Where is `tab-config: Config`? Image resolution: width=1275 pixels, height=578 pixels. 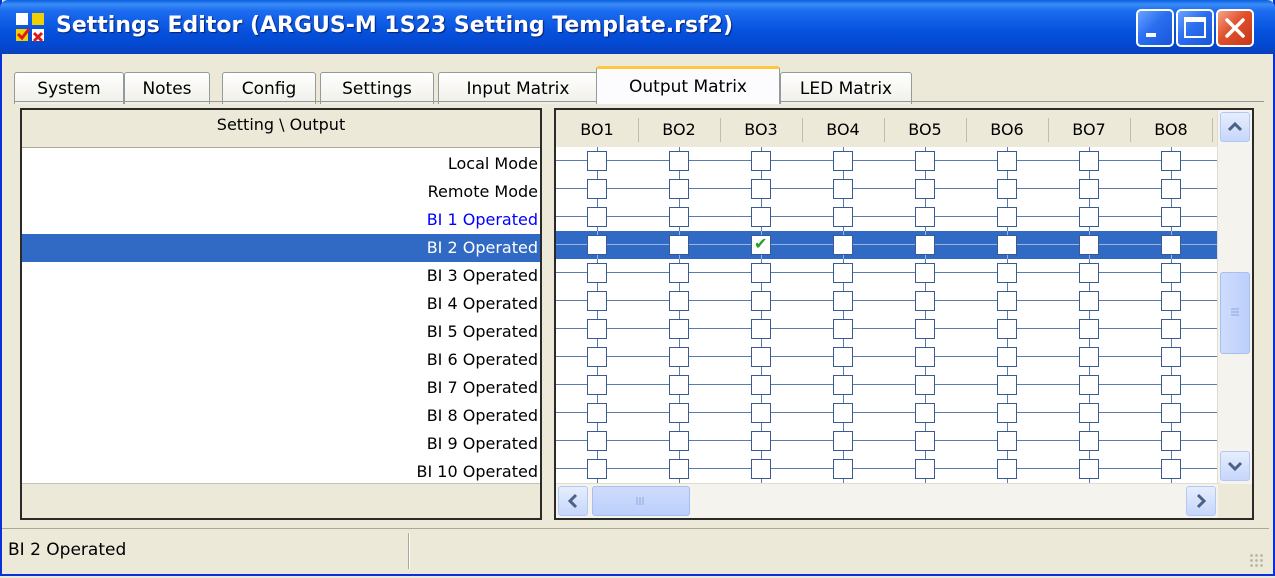
tab-config: Config is located at coordinates (269, 88).